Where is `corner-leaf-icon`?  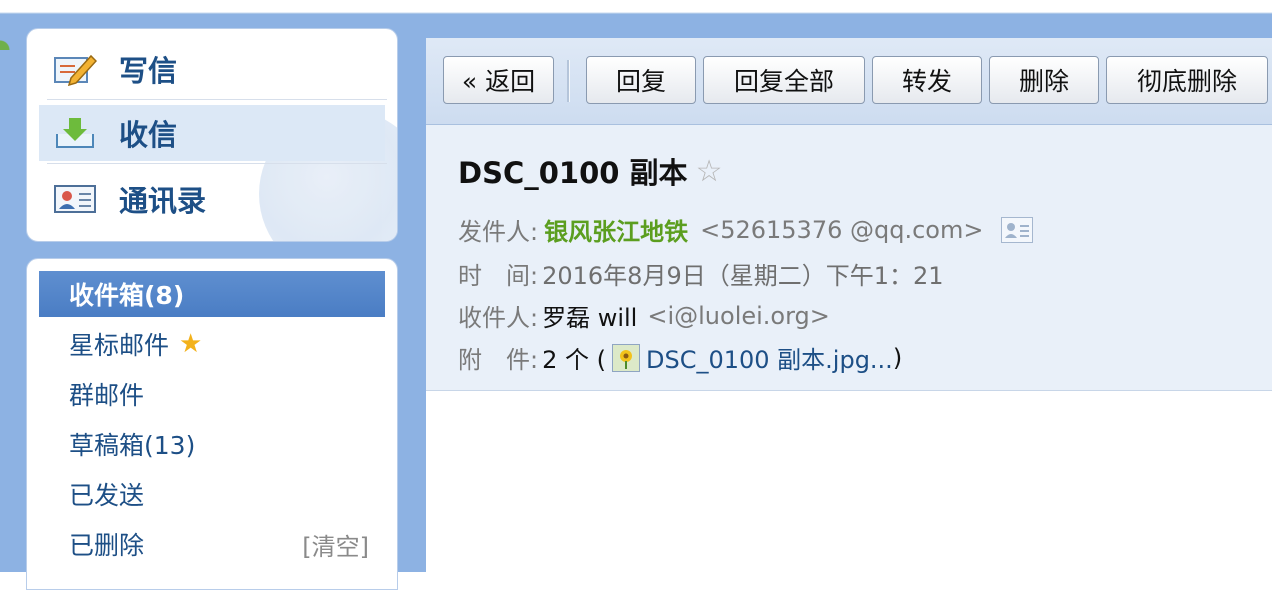
corner-leaf-icon is located at coordinates (7, 37).